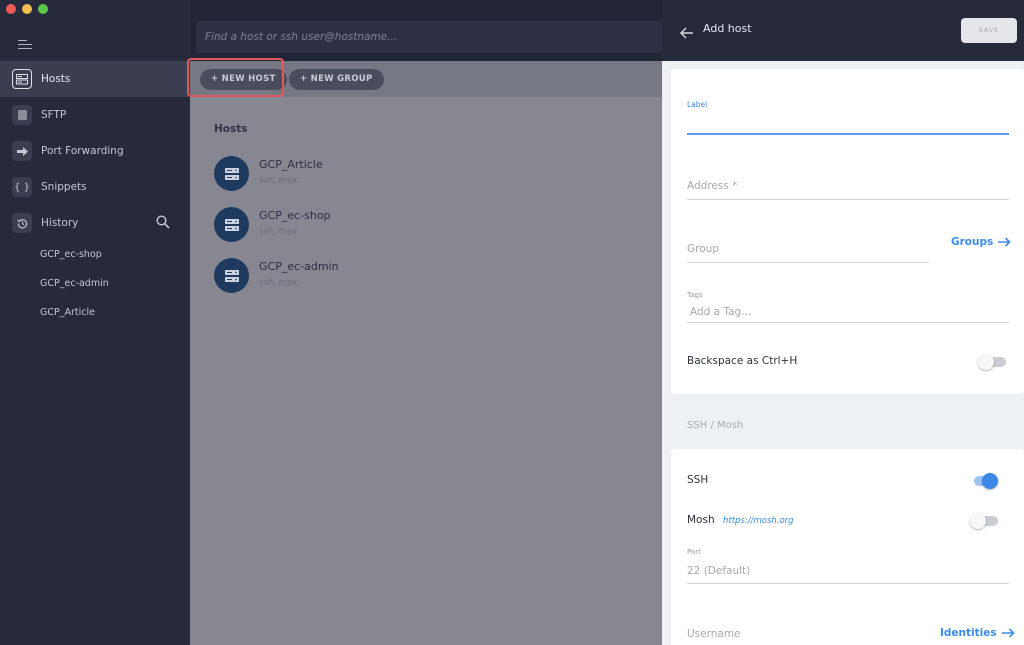 This screenshot has width=1024, height=645. Describe the element at coordinates (742, 361) in the screenshot. I see `backspace-label: Backspace as Ctrl+H` at that location.